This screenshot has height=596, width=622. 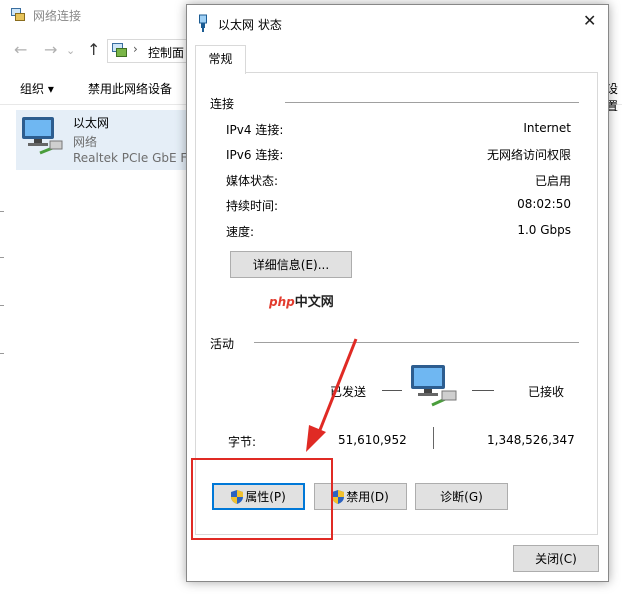 I want to click on network-activity-icon, so click(x=434, y=386).